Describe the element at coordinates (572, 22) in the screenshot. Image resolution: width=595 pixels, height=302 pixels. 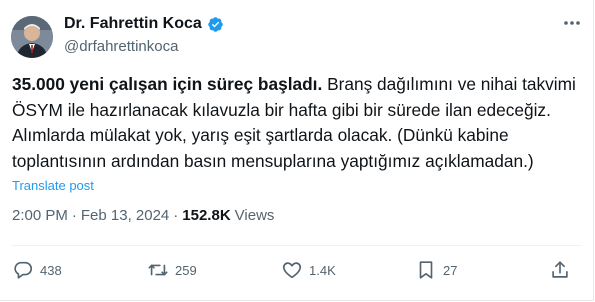
I see `more-options-icon` at that location.